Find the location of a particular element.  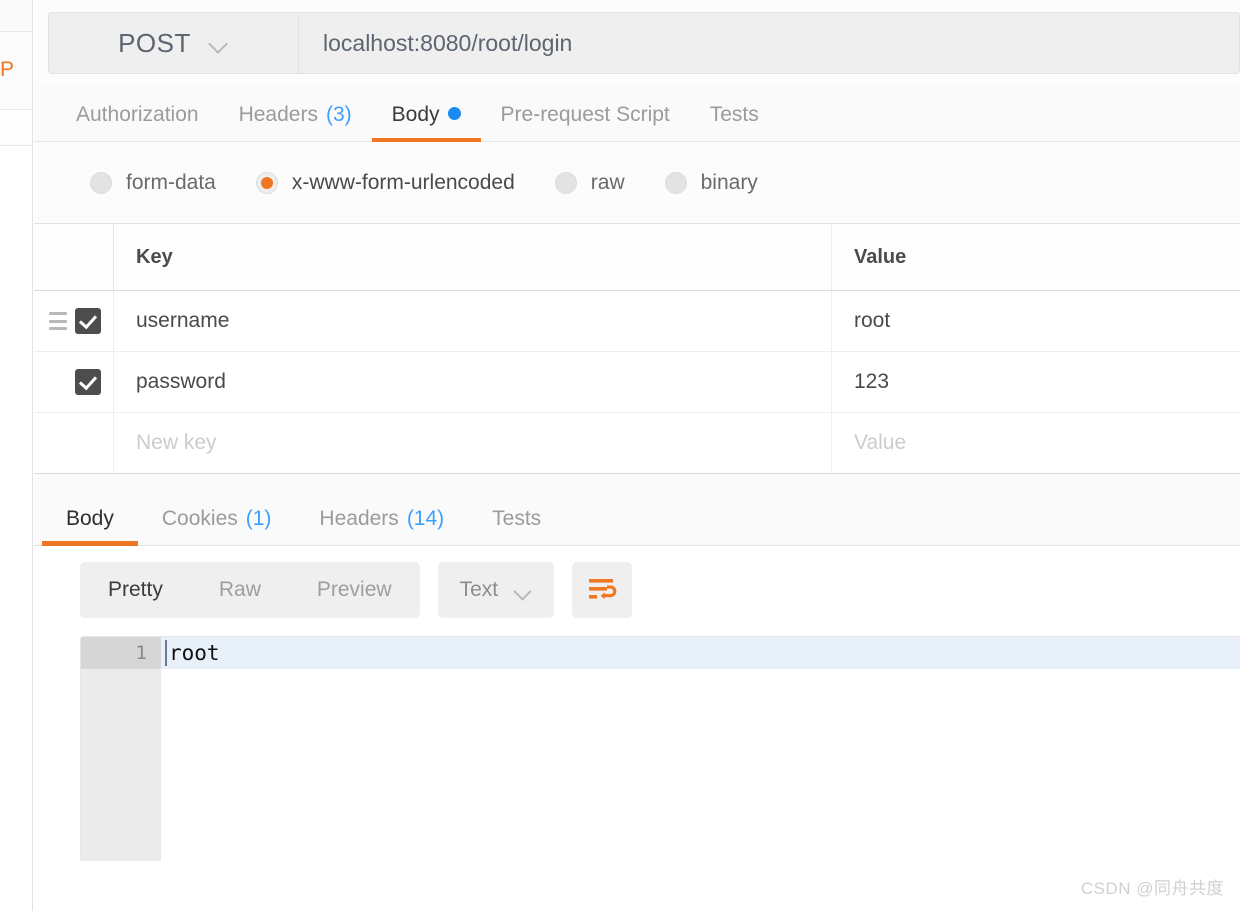

row-value-input: 123 is located at coordinates (1036, 382).